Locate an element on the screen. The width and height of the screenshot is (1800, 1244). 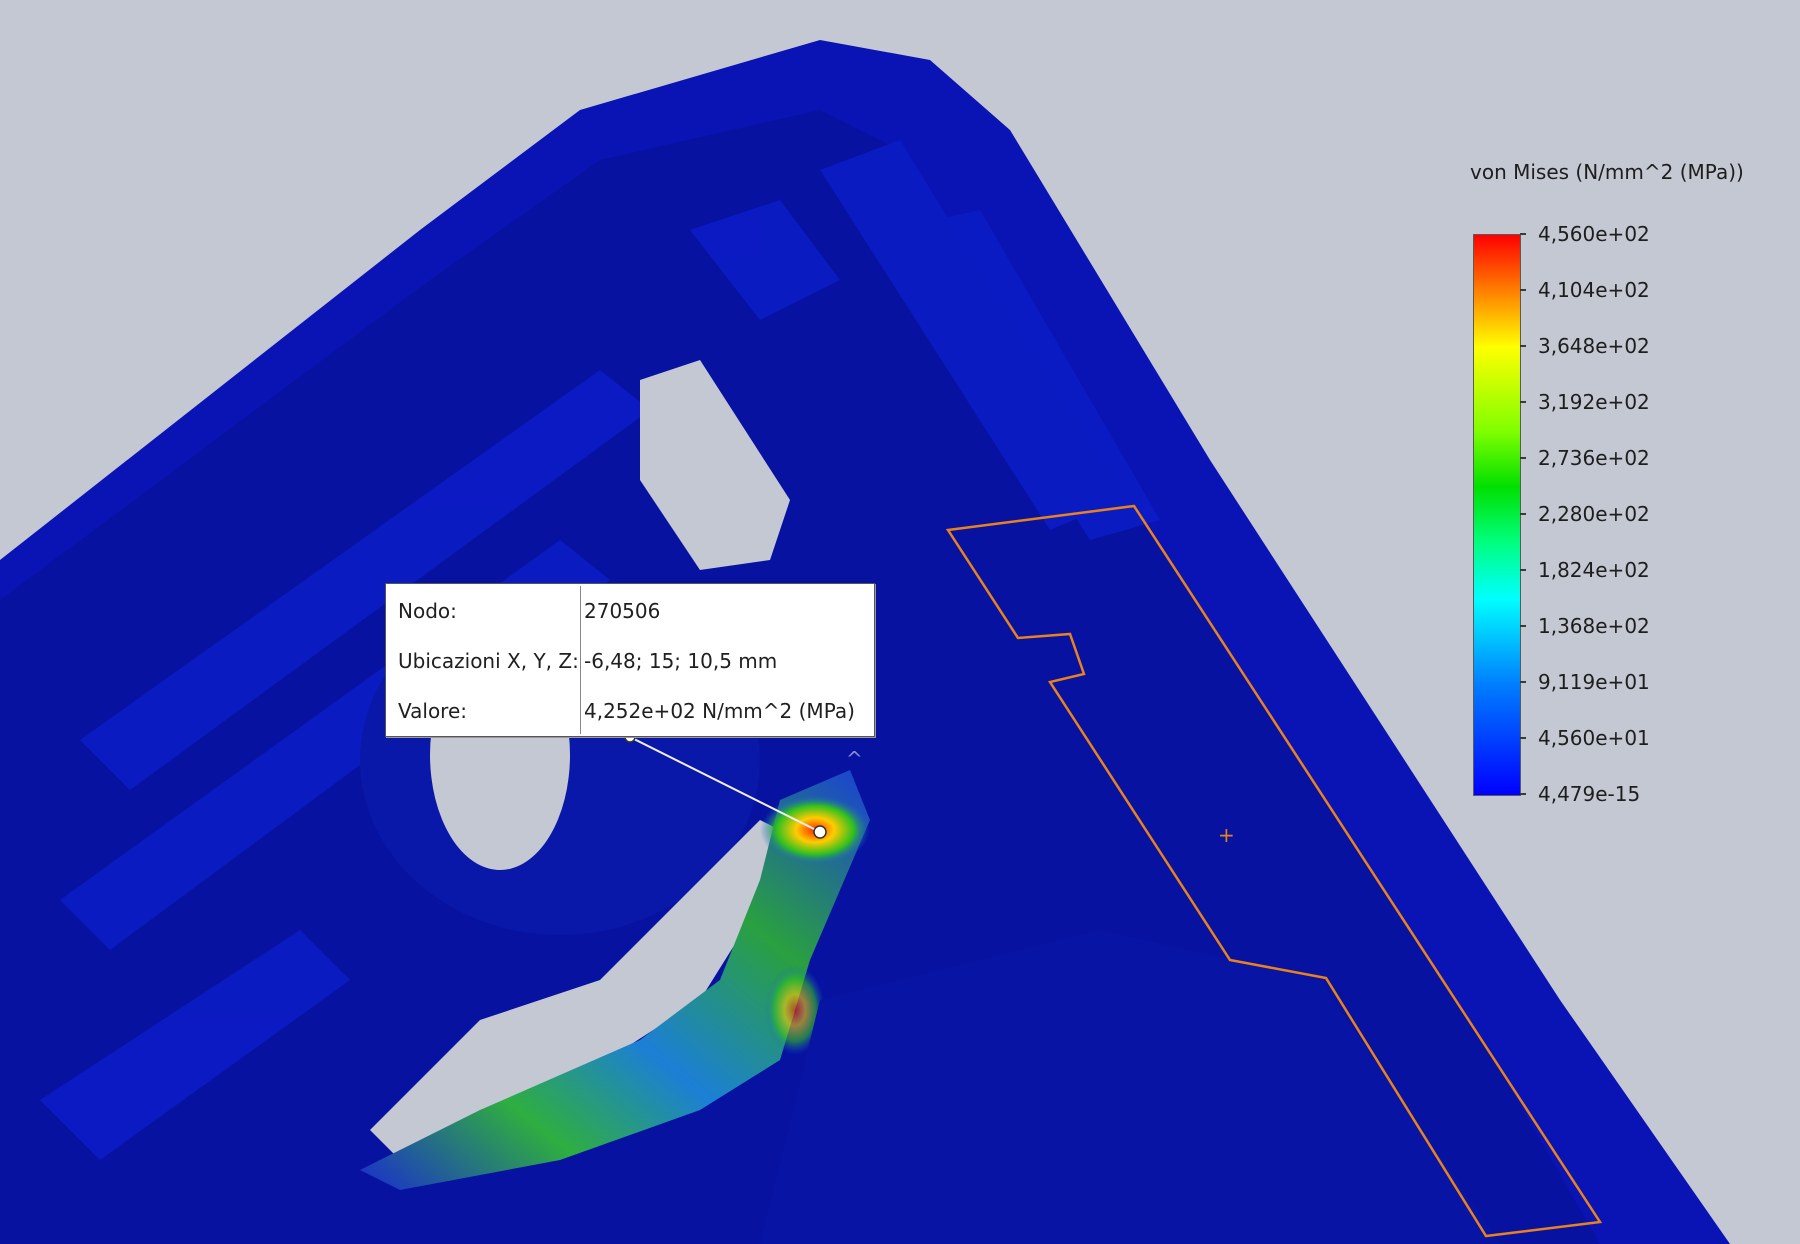
probe-value: 270506 is located at coordinates (622, 611).